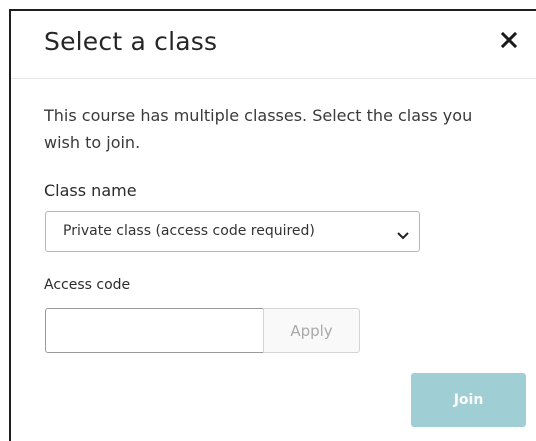 The width and height of the screenshot is (536, 441). I want to click on class-select: Private class (access code required), so click(232, 231).